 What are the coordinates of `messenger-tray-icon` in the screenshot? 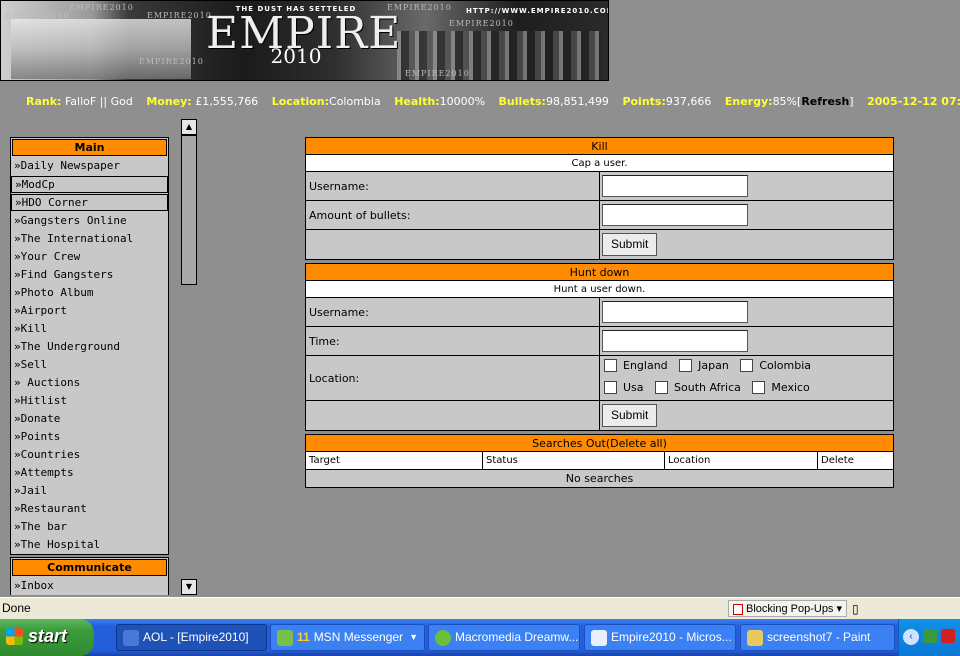 It's located at (948, 636).